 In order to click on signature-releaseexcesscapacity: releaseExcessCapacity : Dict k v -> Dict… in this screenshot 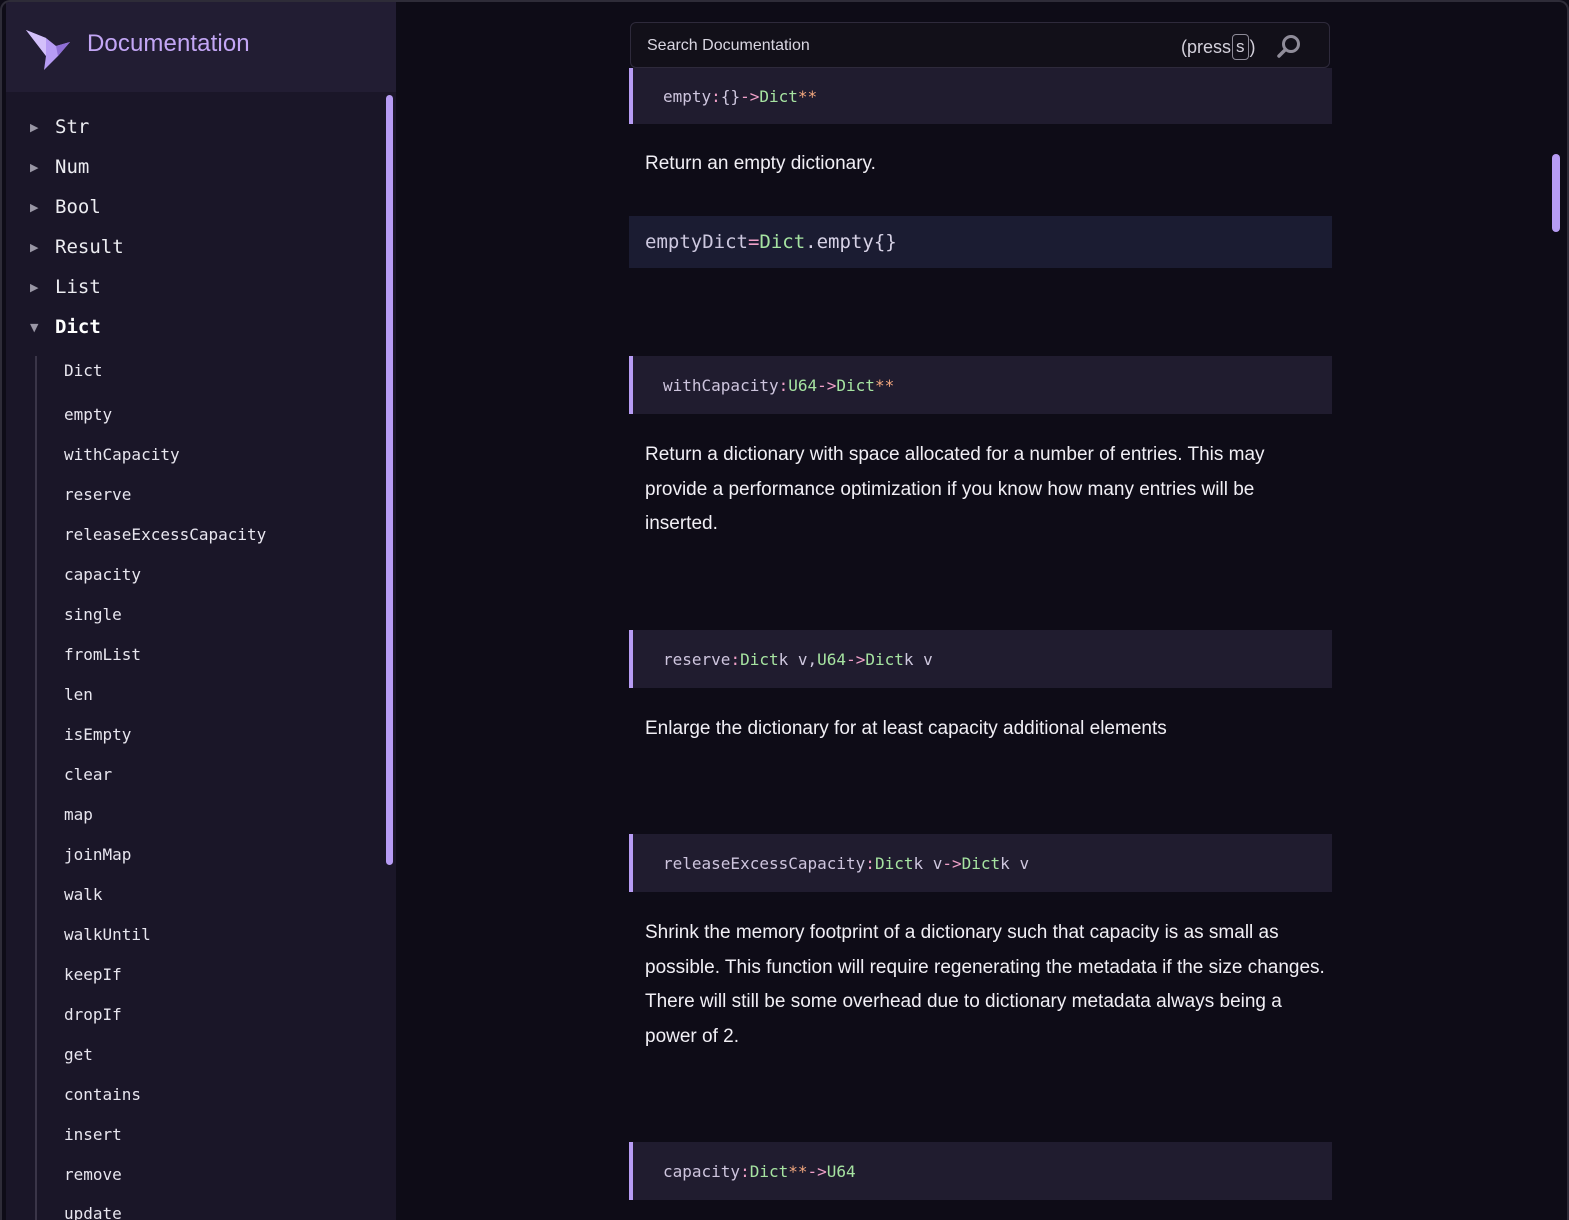, I will do `click(980, 863)`.